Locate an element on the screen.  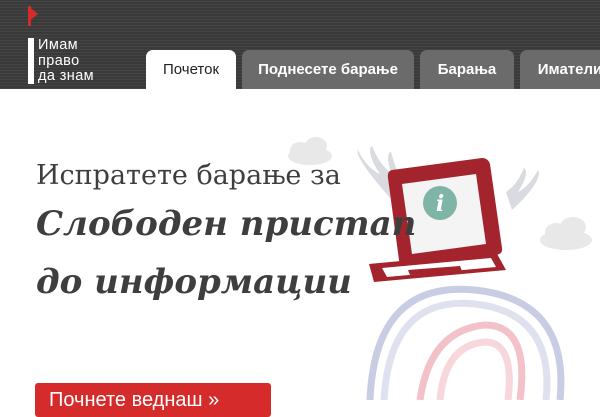
logo-line-3: да знам is located at coordinates (66, 76).